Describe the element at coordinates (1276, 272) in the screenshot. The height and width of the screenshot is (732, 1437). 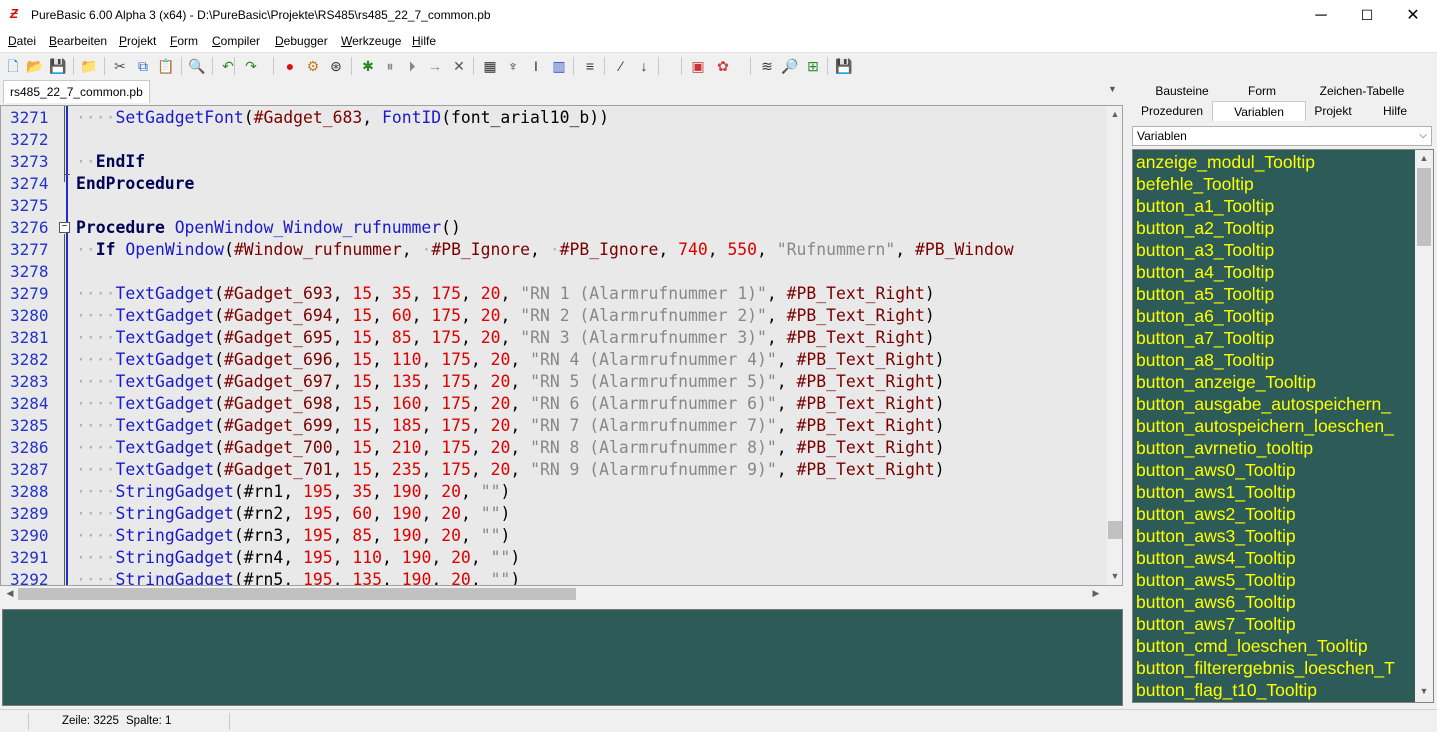
I see `variable-item: button_a4_Tooltip` at that location.